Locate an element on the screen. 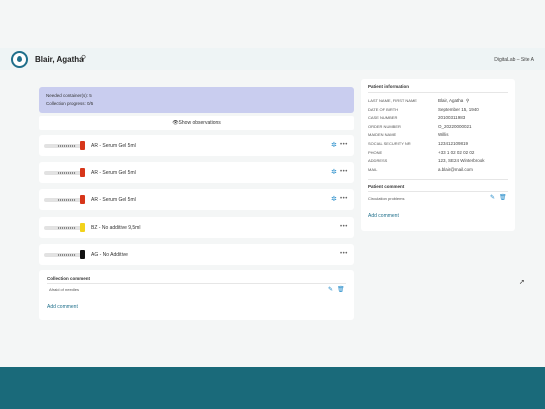 The width and height of the screenshot is (545, 409). field-key: SOCIAL SECURITY NR is located at coordinates (389, 143).